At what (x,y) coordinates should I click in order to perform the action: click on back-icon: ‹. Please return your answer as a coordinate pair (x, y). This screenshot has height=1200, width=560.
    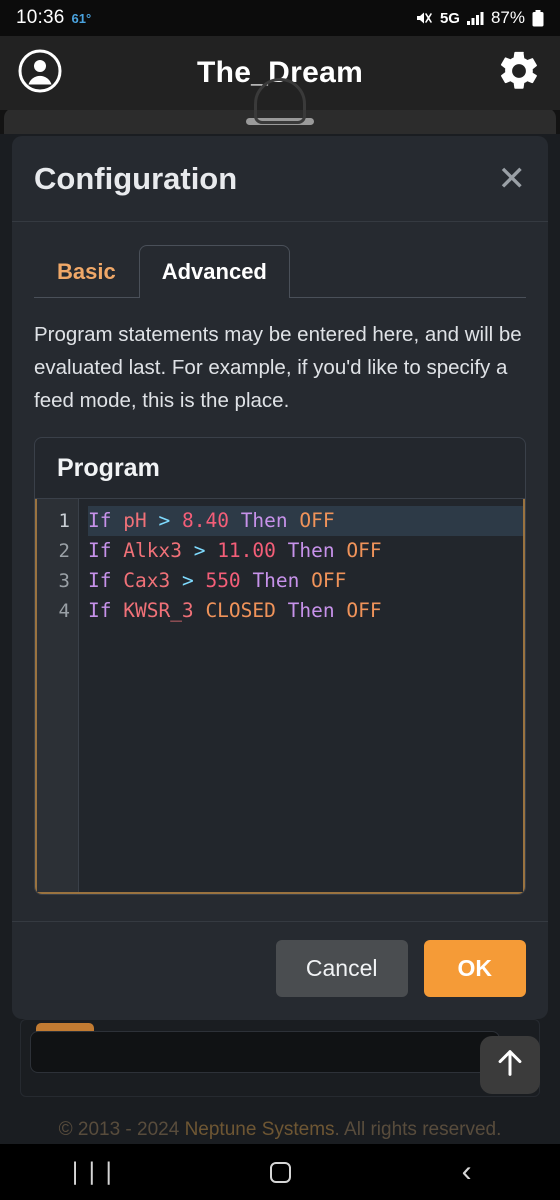
    Looking at the image, I should click on (466, 1171).